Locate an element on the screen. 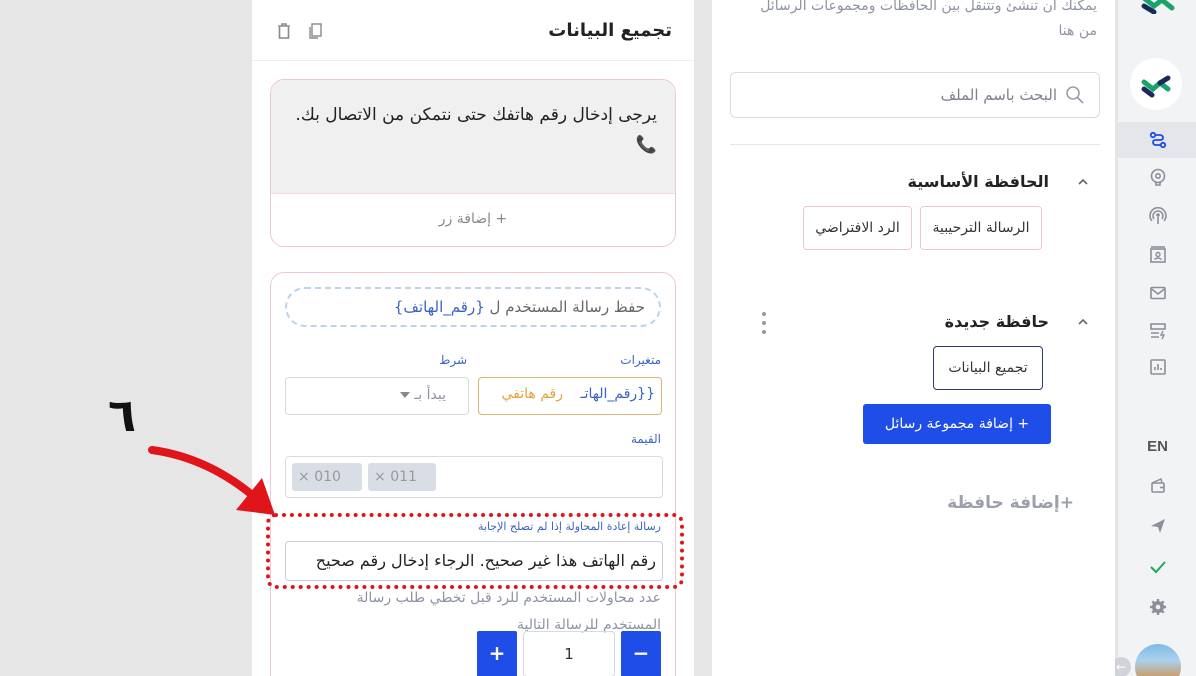 The image size is (1196, 676). forms-icon is located at coordinates (1157, 333).